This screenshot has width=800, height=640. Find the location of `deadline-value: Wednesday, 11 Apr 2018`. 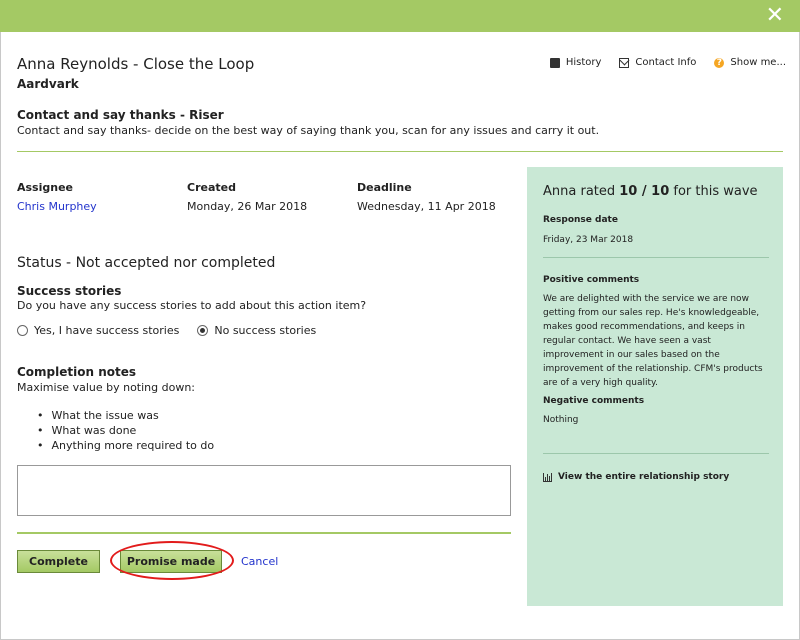

deadline-value: Wednesday, 11 Apr 2018 is located at coordinates (426, 206).